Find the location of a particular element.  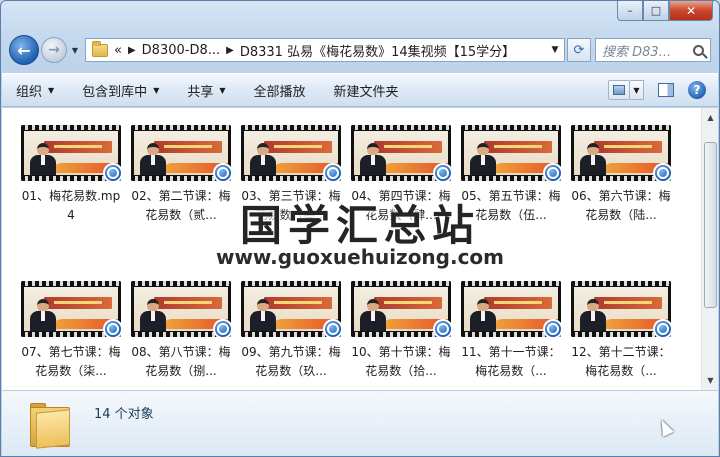

refresh-icon: ⟳ is located at coordinates (579, 50).